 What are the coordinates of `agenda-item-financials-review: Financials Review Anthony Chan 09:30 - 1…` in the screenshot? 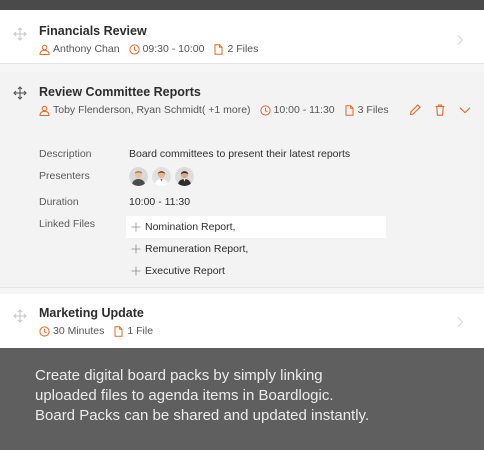 It's located at (242, 37).